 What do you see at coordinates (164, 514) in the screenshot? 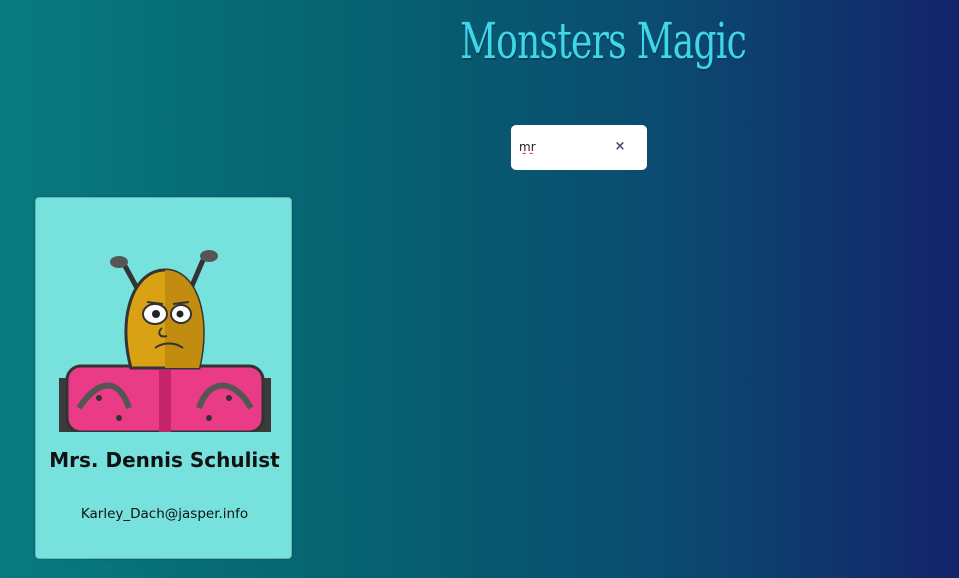
I see `card-email: Karley_Dach@jasper.info` at bounding box center [164, 514].